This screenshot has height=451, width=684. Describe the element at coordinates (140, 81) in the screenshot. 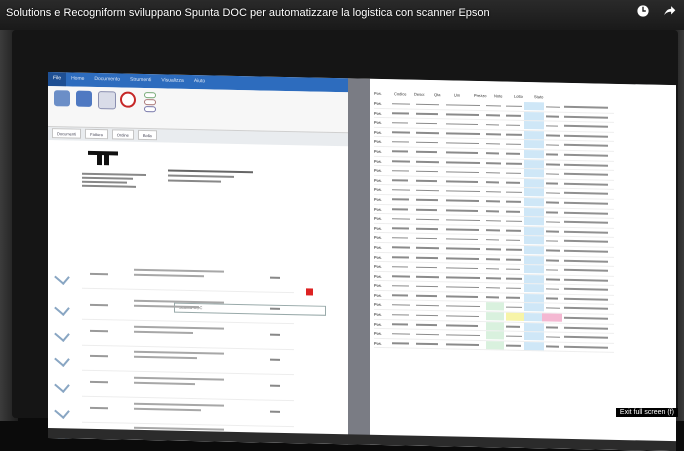

I see `ribbon-tab-strumenti: Strumenti` at that location.